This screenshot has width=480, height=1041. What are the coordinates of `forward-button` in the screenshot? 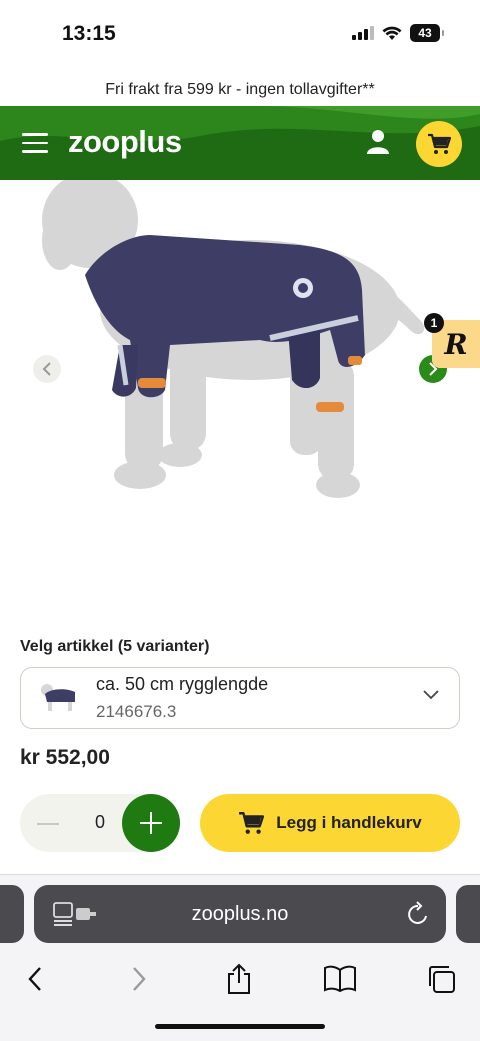 It's located at (139, 979).